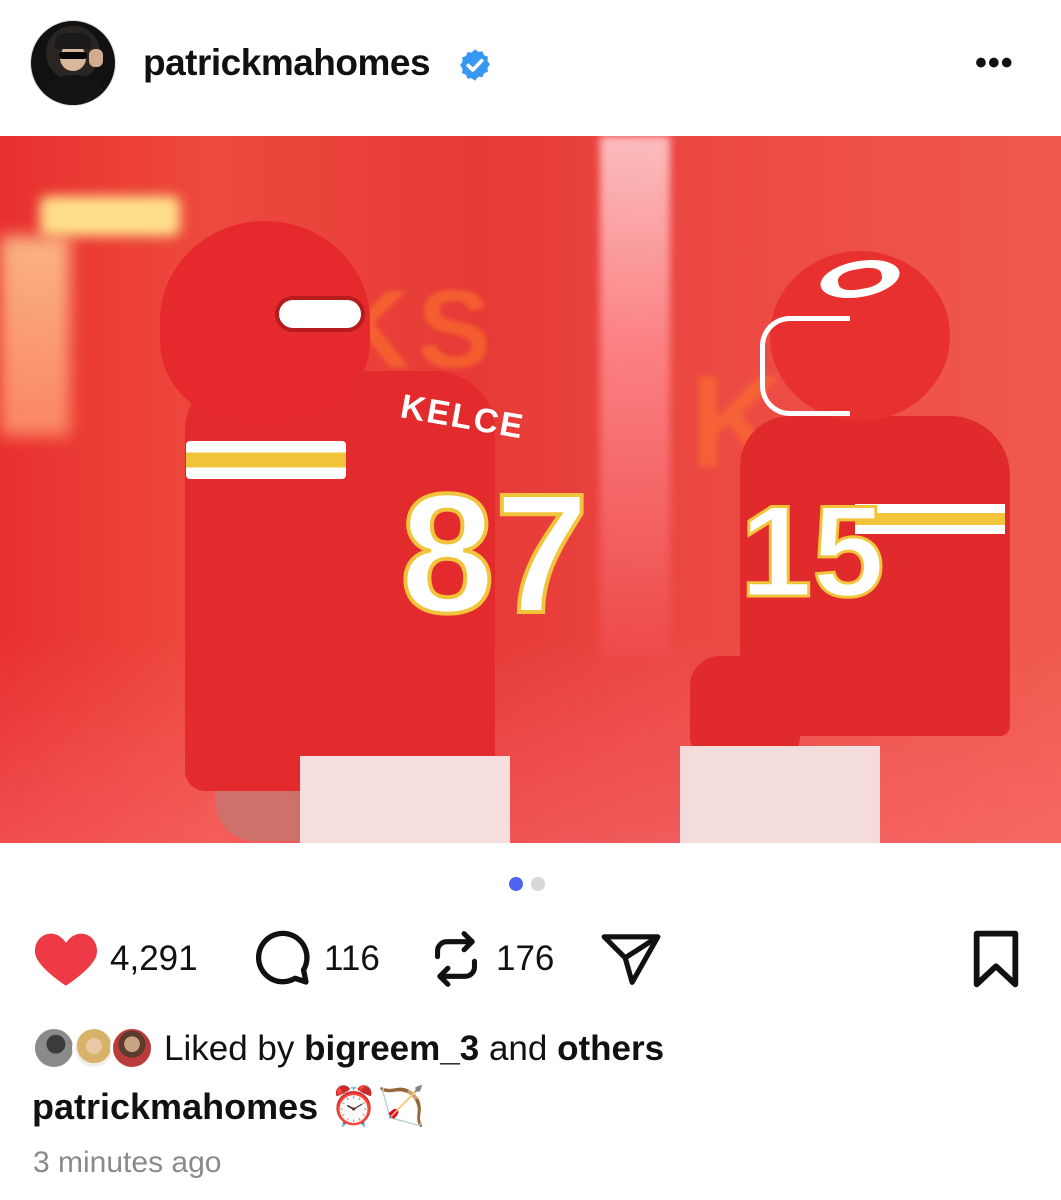 This screenshot has height=1200, width=1061. Describe the element at coordinates (805, 366) in the screenshot. I see `player-right-facemask` at that location.